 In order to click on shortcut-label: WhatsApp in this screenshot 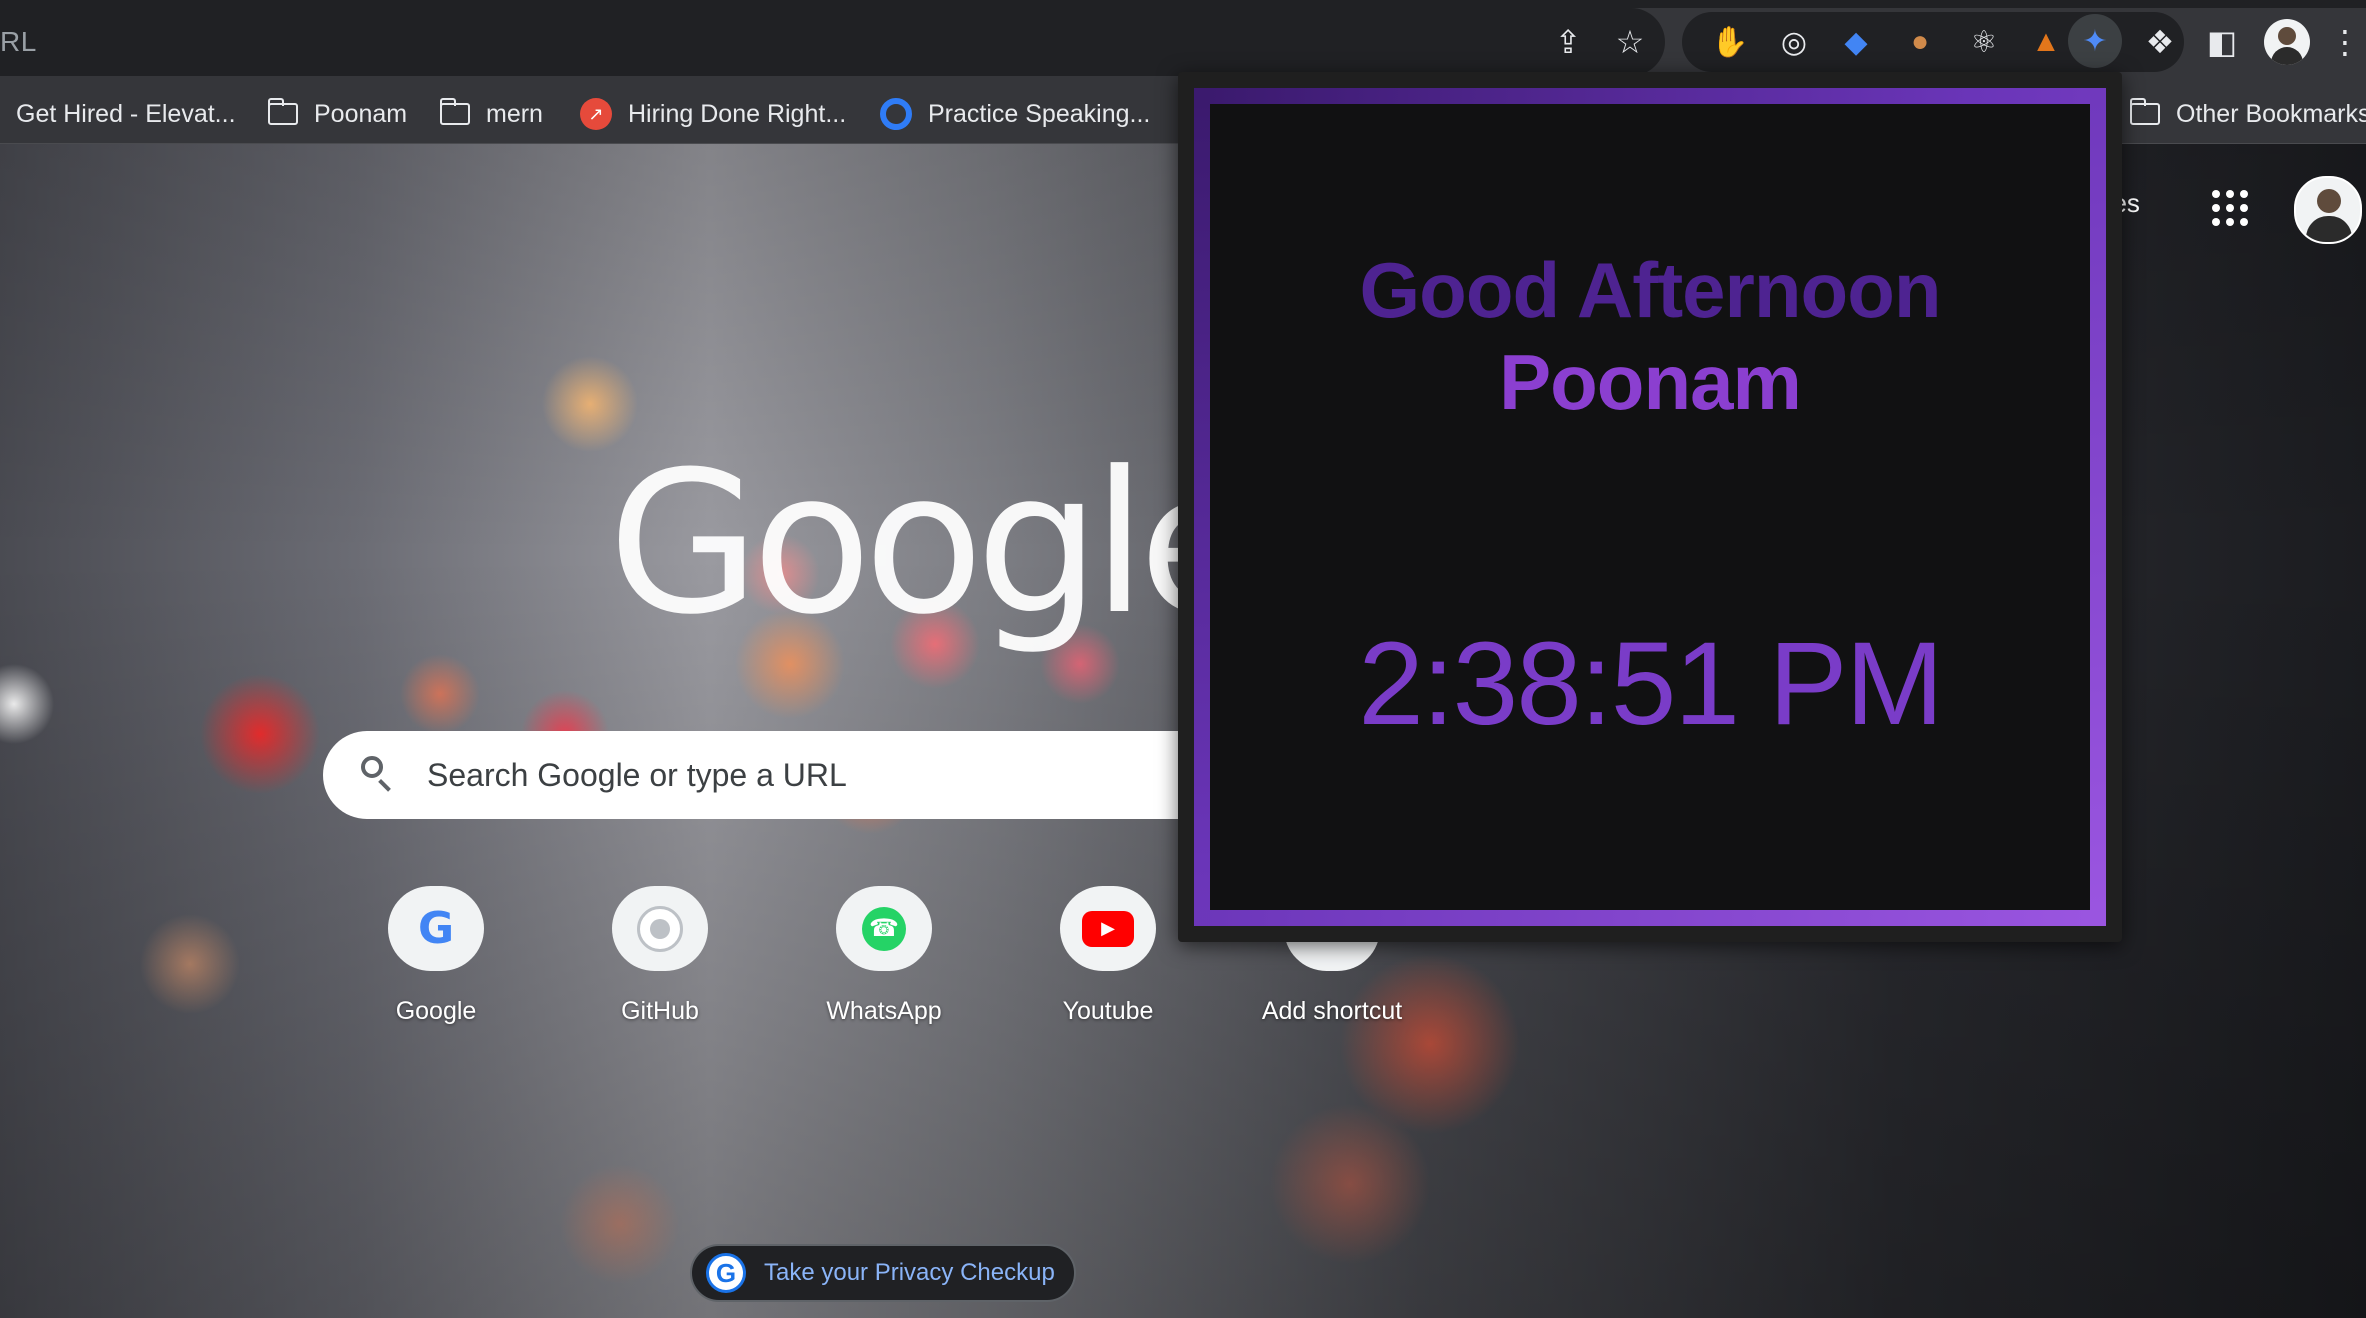, I will do `click(884, 1011)`.